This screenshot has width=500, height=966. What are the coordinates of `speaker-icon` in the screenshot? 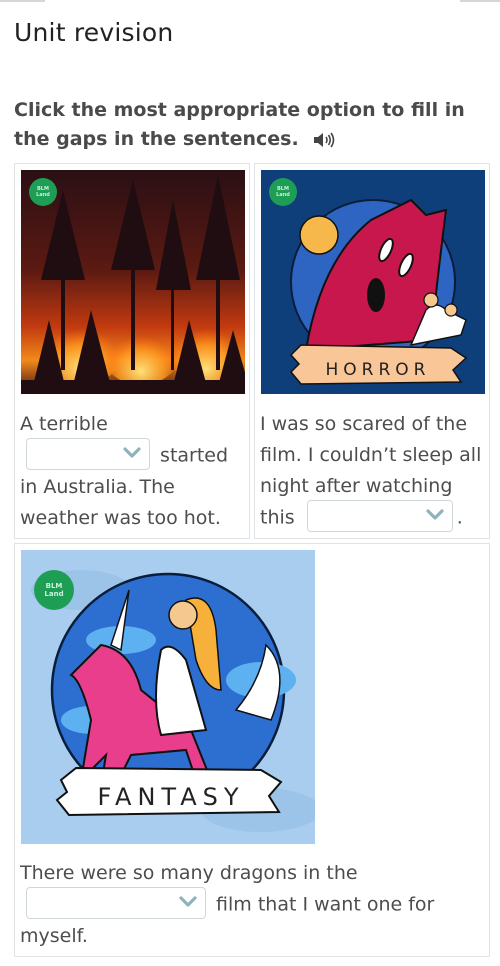 It's located at (324, 138).